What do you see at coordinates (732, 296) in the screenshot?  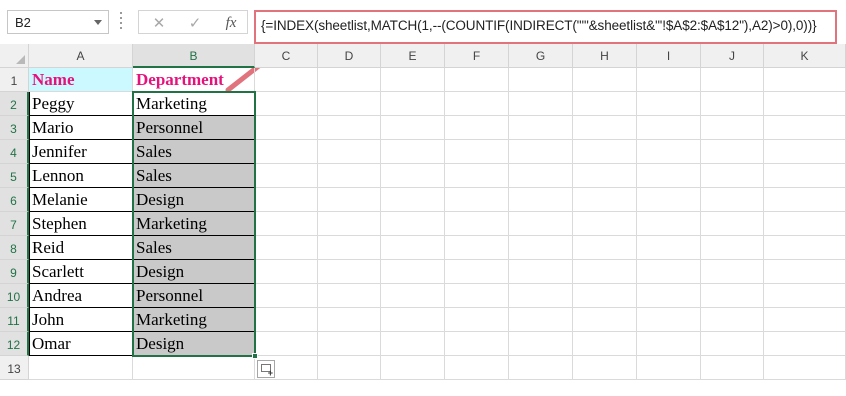 I see `cell-j10` at bounding box center [732, 296].